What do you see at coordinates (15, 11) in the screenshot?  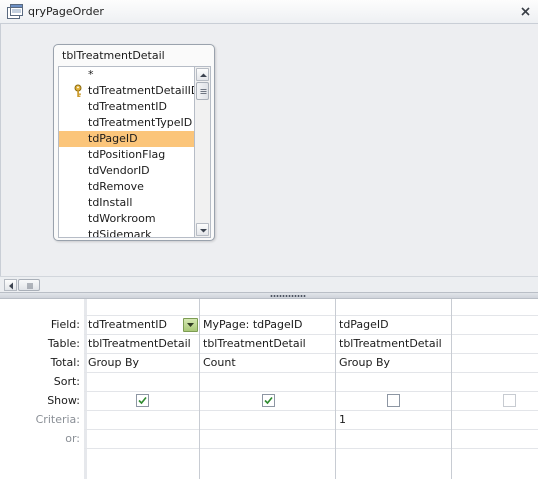 I see `query-icon` at bounding box center [15, 11].